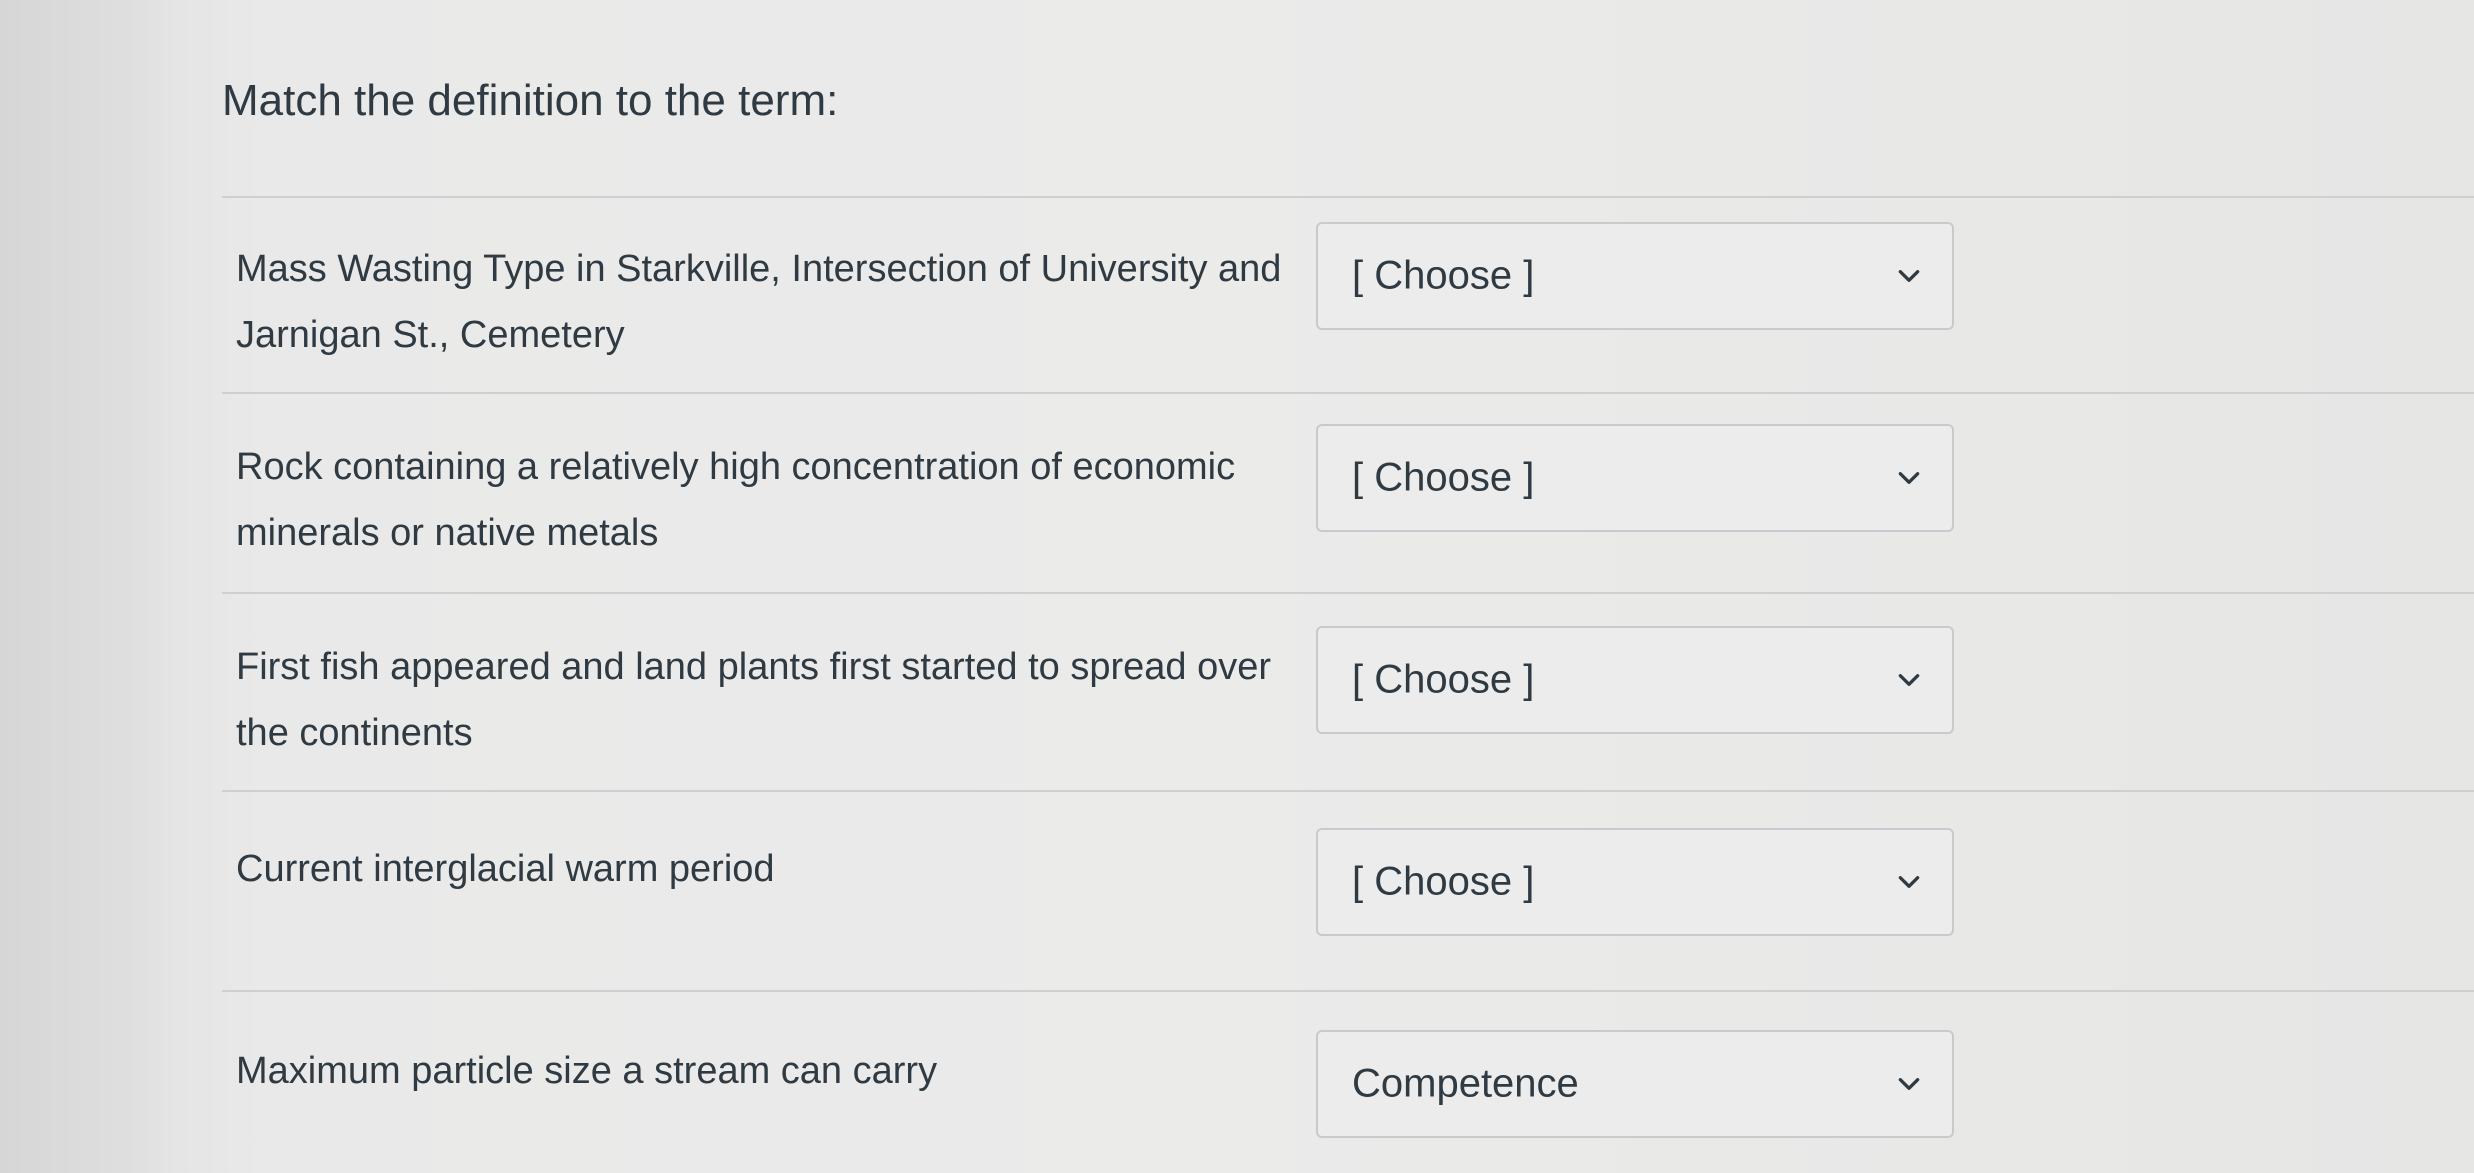  What do you see at coordinates (1443, 679) in the screenshot?
I see `question-3-select-value: [ Choose ]` at bounding box center [1443, 679].